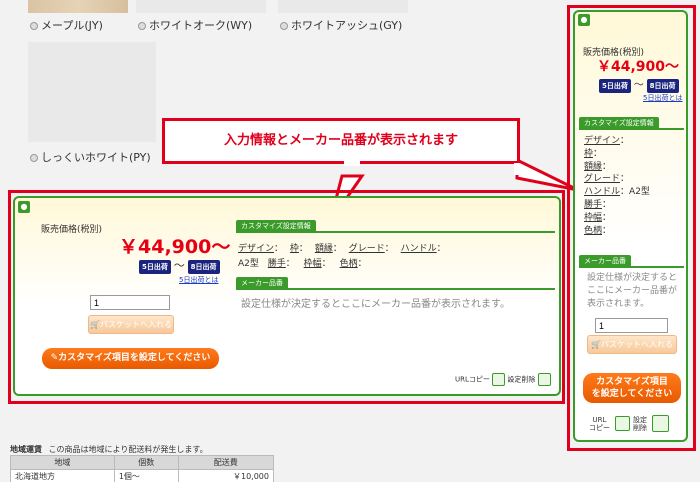  What do you see at coordinates (62, 475) in the screenshot?
I see `shipping-cell-region: 北海道地方` at bounding box center [62, 475].